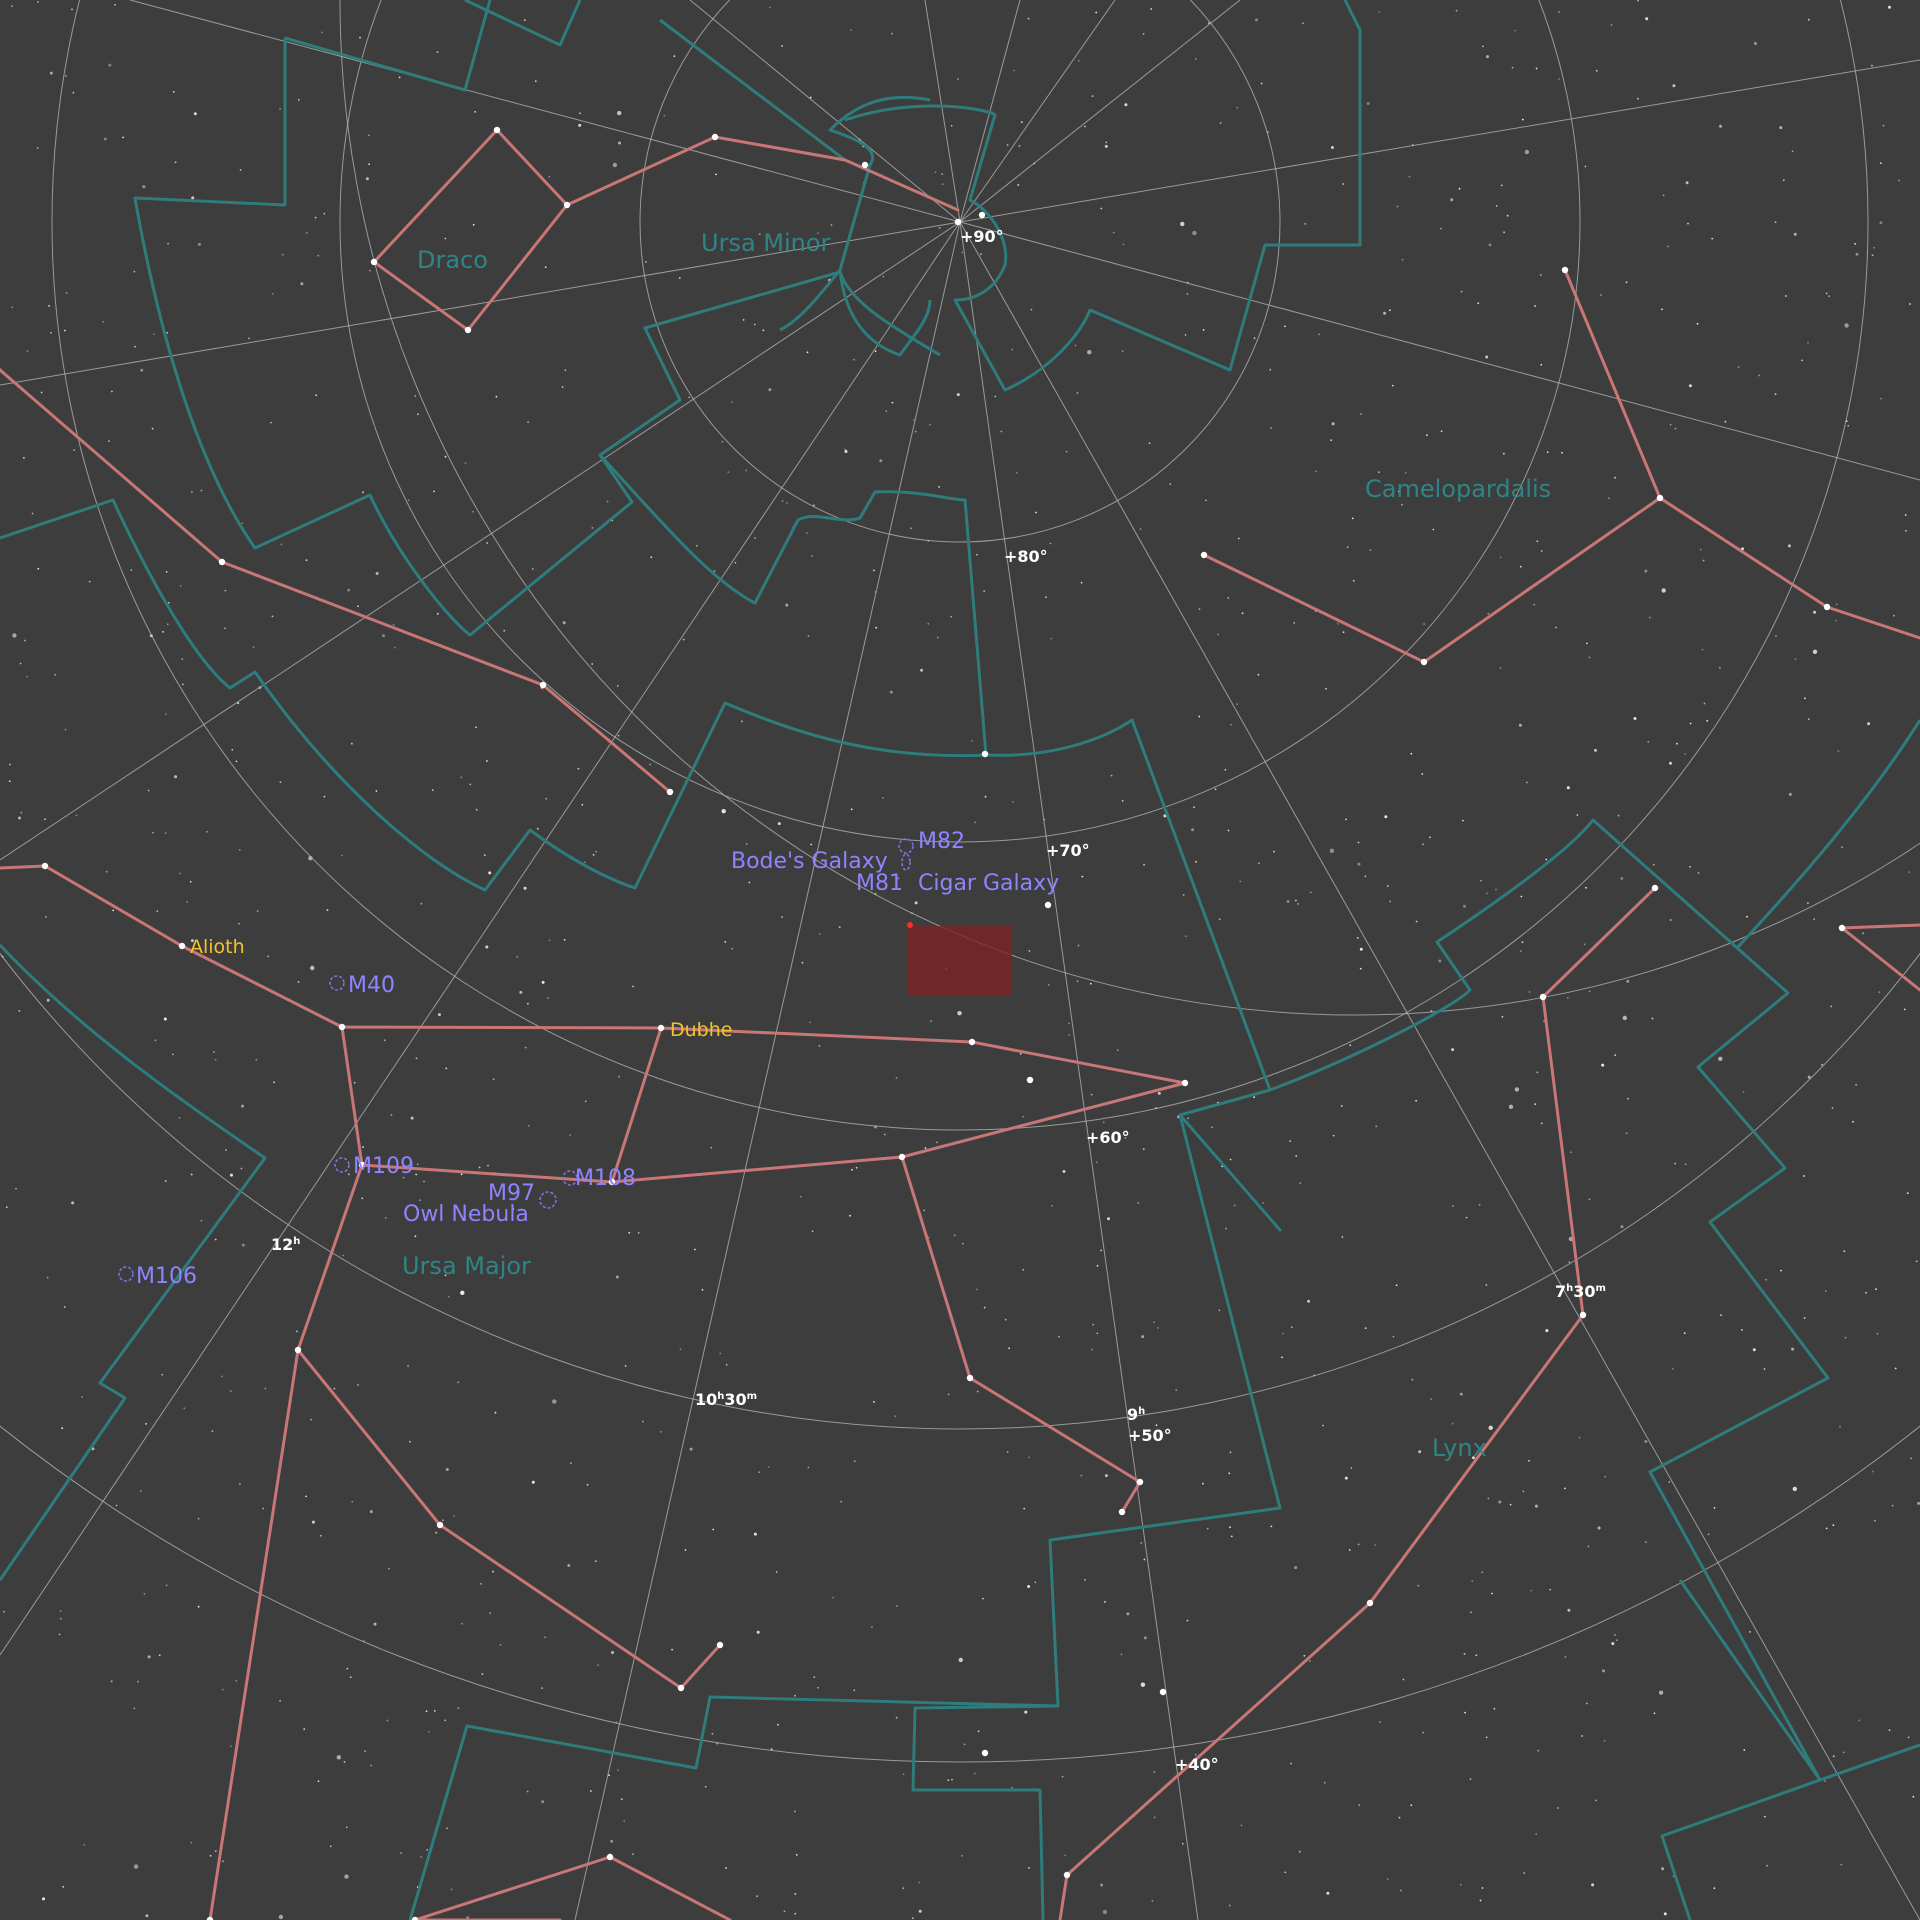 The height and width of the screenshot is (1920, 1920). What do you see at coordinates (982, 236) in the screenshot?
I see `dec-label-90: +90°` at bounding box center [982, 236].